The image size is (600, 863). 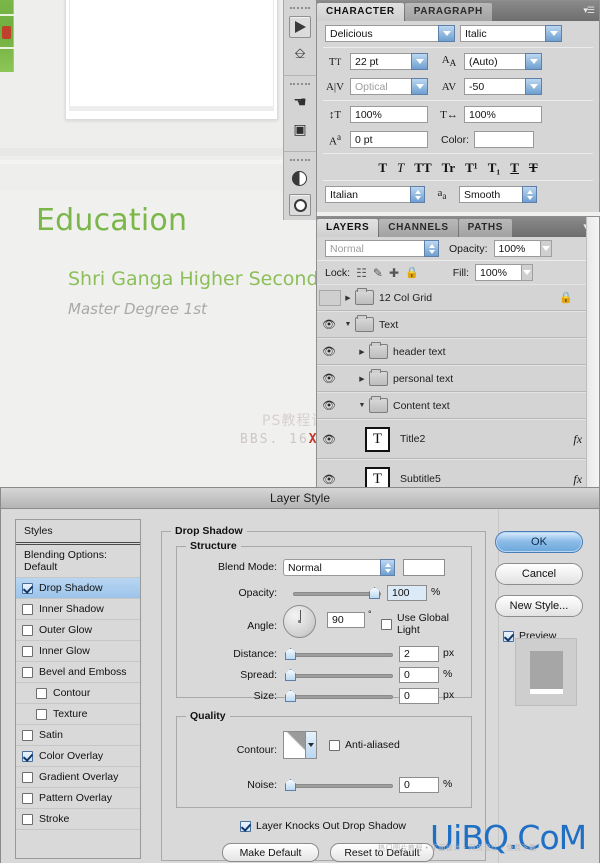 What do you see at coordinates (78, 609) in the screenshot?
I see `style-item-inner-shadow: Inner Shadow` at bounding box center [78, 609].